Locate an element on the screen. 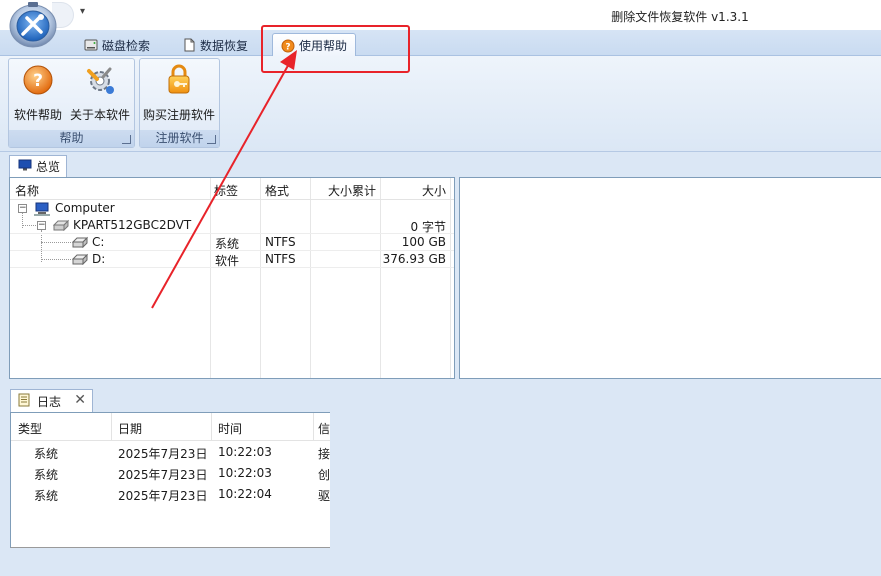 The width and height of the screenshot is (881, 576). column-header-time: 时间 is located at coordinates (230, 428).